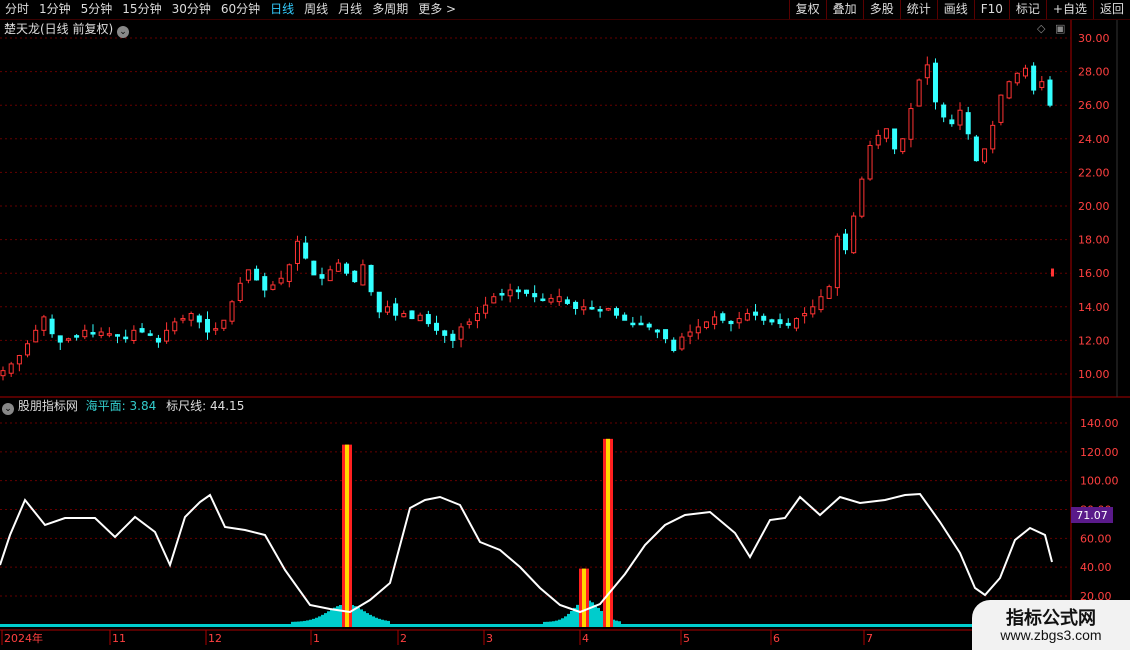 This screenshot has height=650, width=1130. I want to click on diamond-icon: ◇, so click(1041, 28).